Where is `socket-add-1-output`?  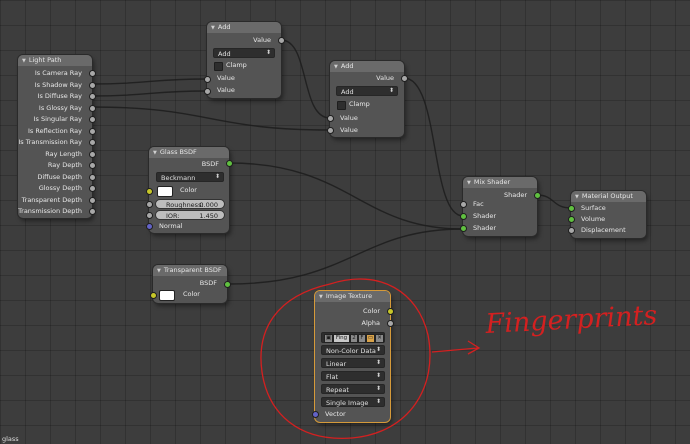 socket-add-1-output is located at coordinates (281, 40).